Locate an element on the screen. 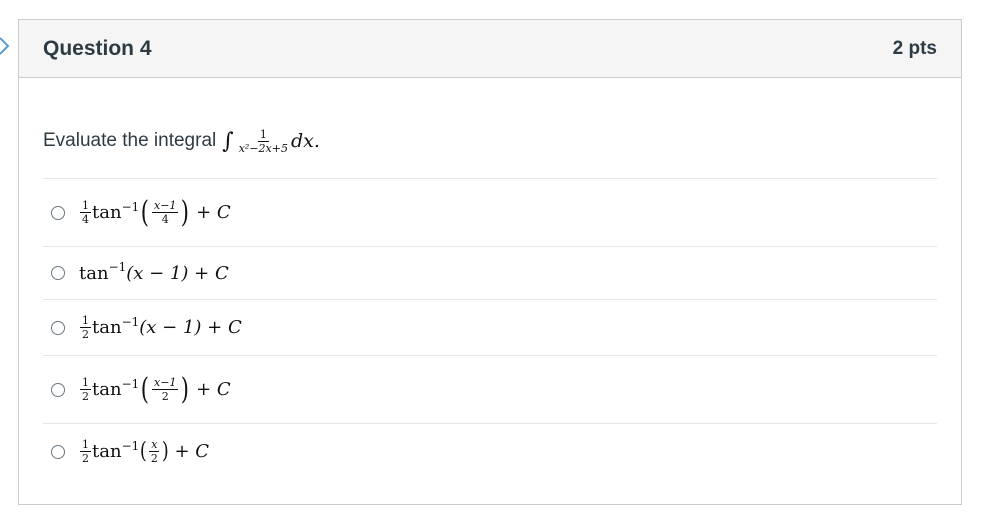 This screenshot has width=987, height=530. integral-differential: dx. is located at coordinates (305, 141).